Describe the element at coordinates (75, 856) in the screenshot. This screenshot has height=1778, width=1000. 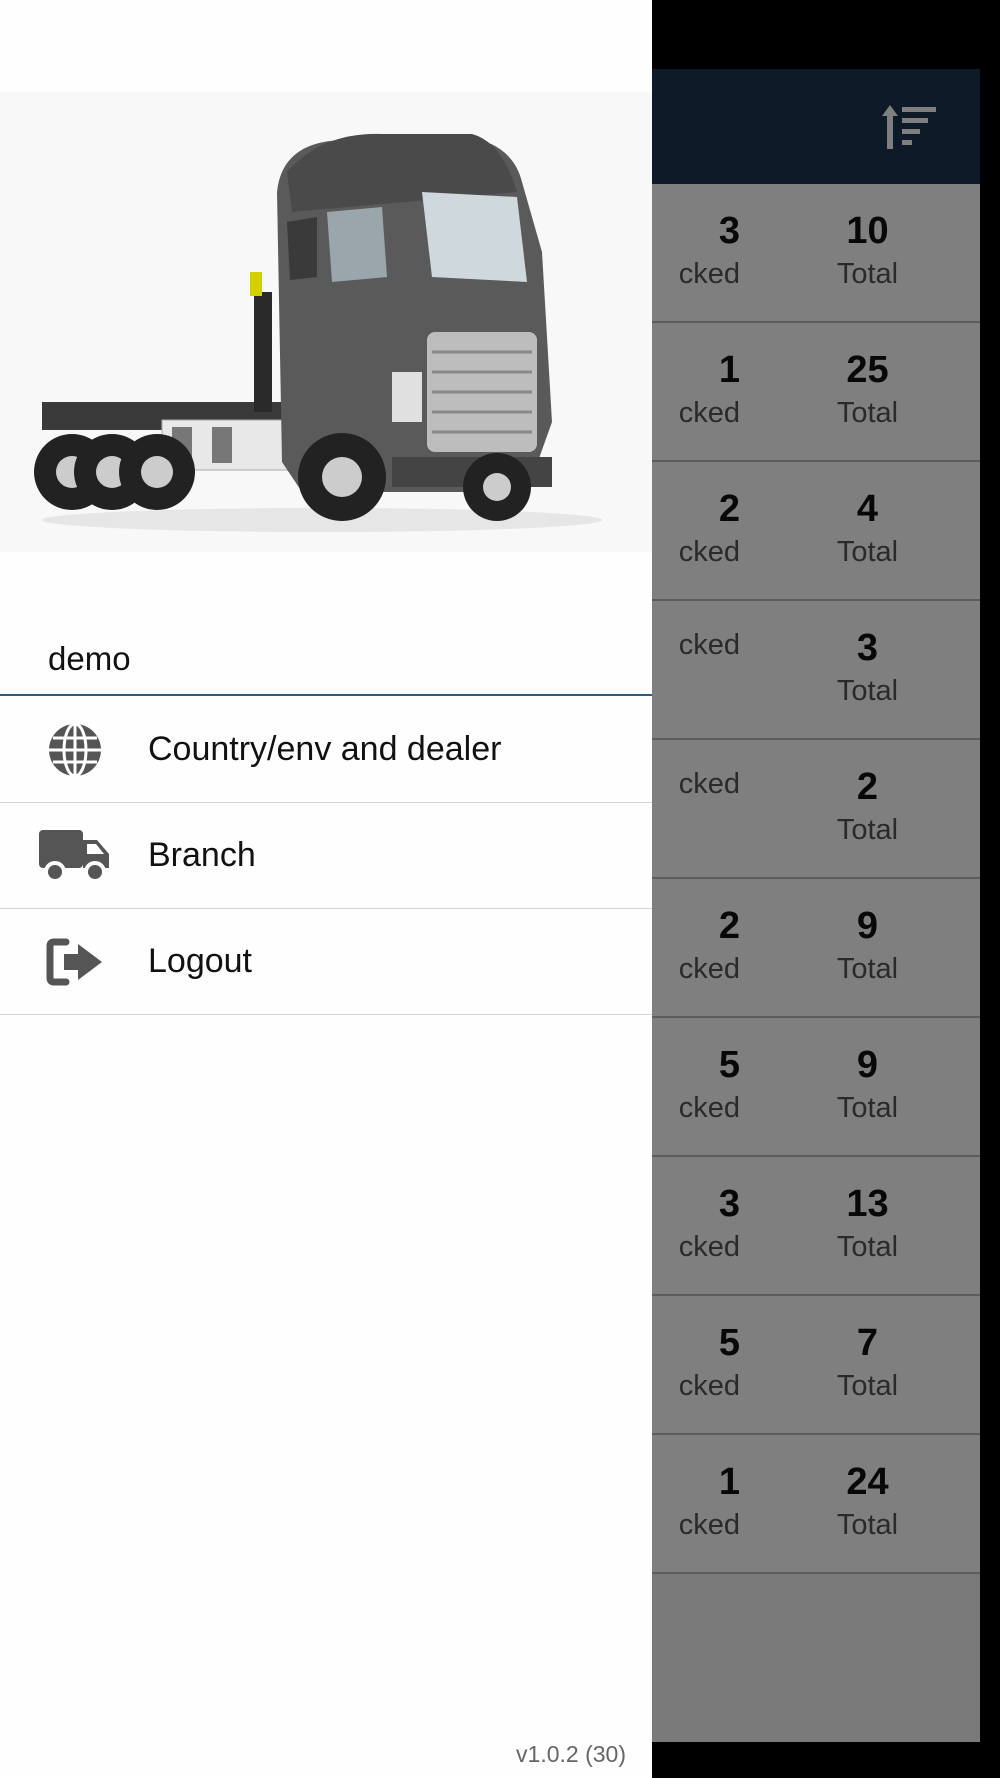
I see `truck-icon` at that location.